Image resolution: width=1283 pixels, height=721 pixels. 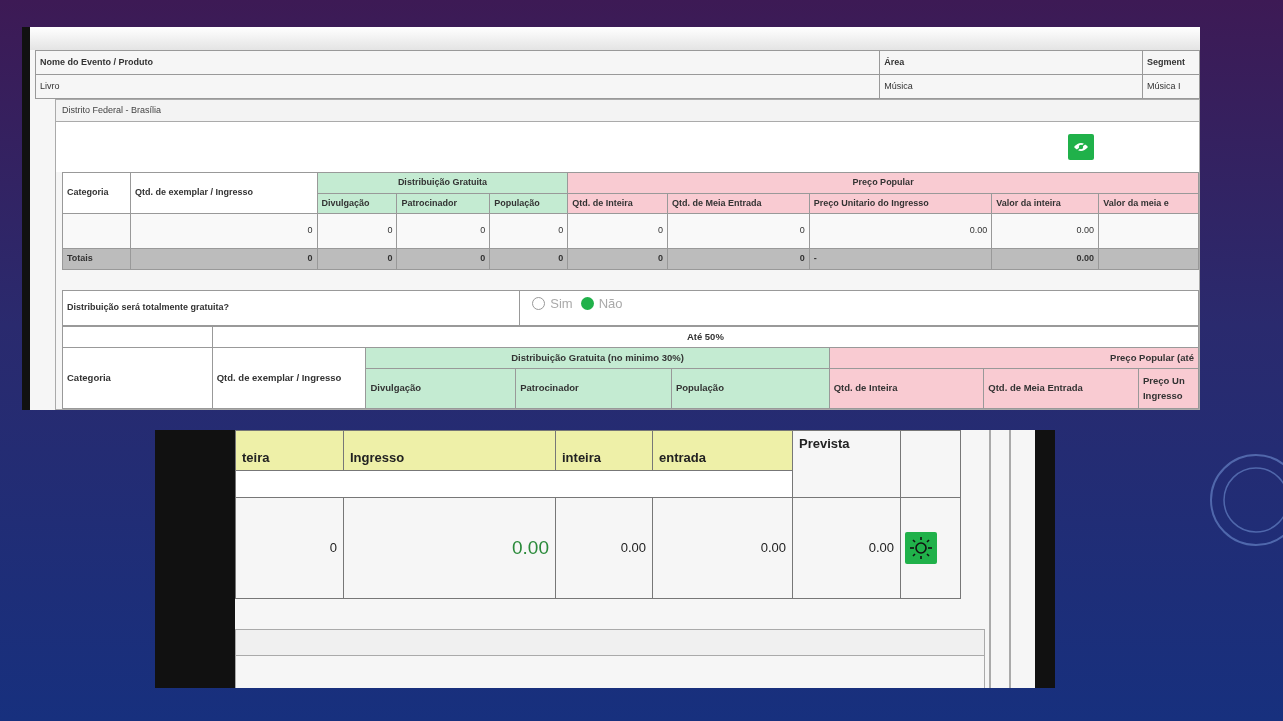 I want to click on group-header: Preço Popular, so click(x=883, y=182).